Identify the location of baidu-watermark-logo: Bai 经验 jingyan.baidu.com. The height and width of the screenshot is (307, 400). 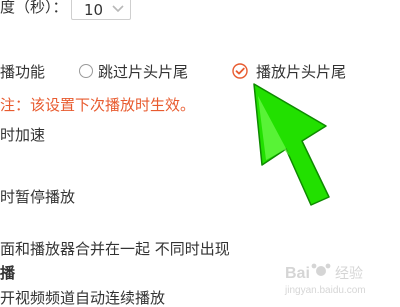
(340, 278).